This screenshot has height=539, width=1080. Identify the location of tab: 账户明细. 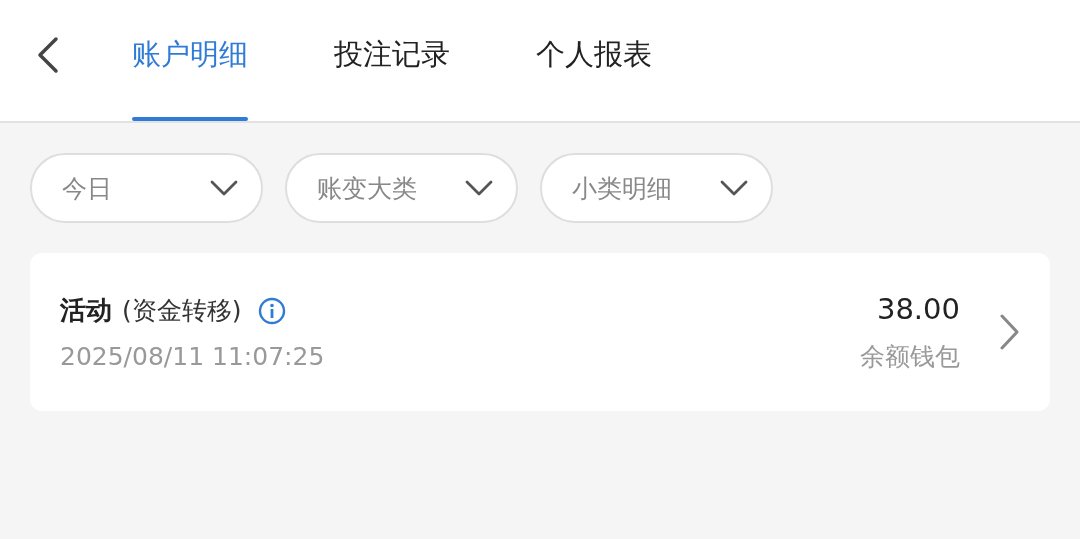
(190, 60).